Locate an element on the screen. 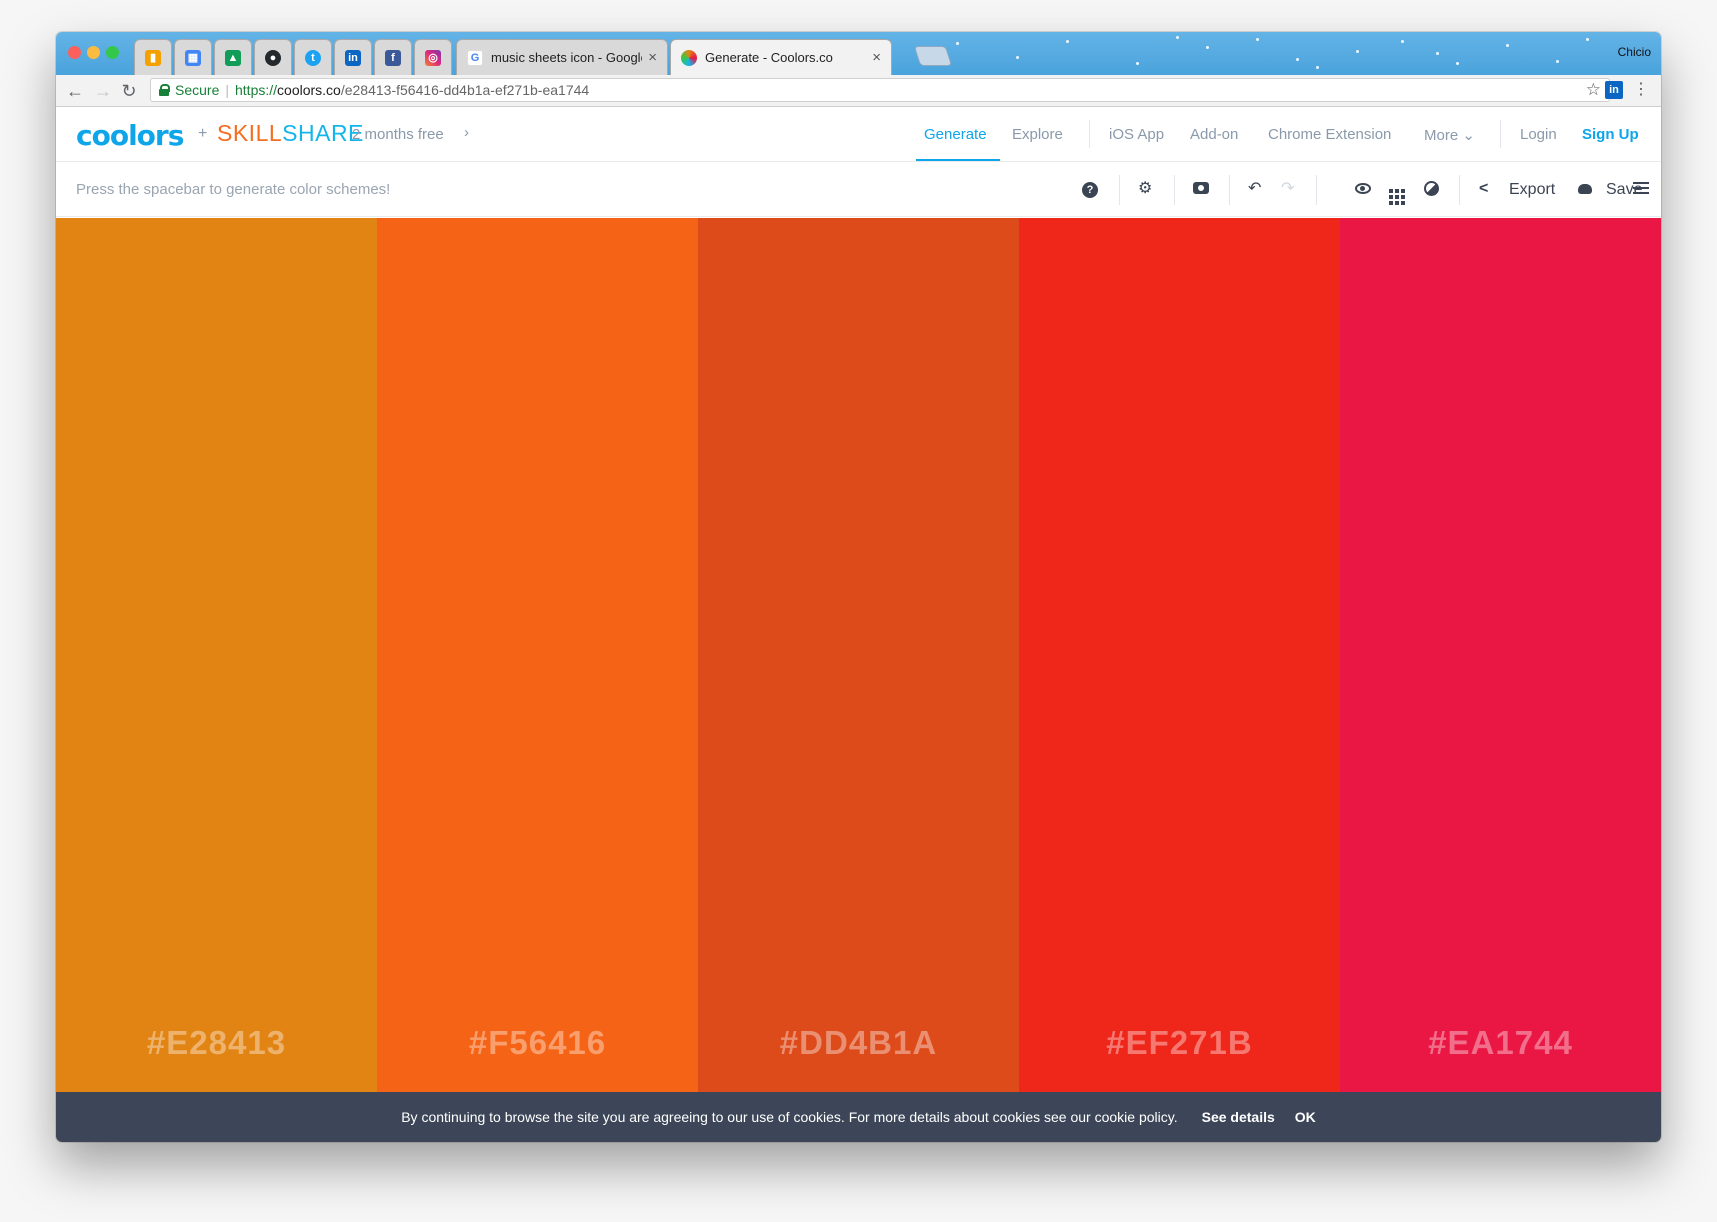  redo-button: ↷ is located at coordinates (1287, 189).